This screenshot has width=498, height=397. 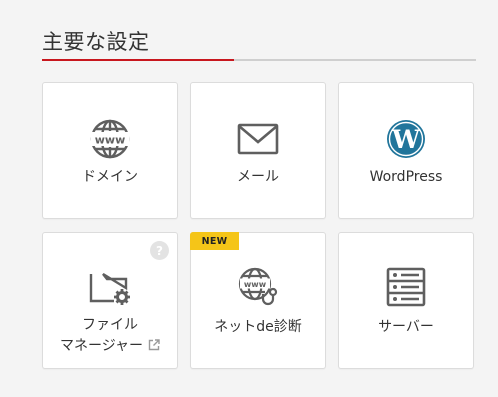 I want to click on title-accent-bar, so click(x=138, y=60).